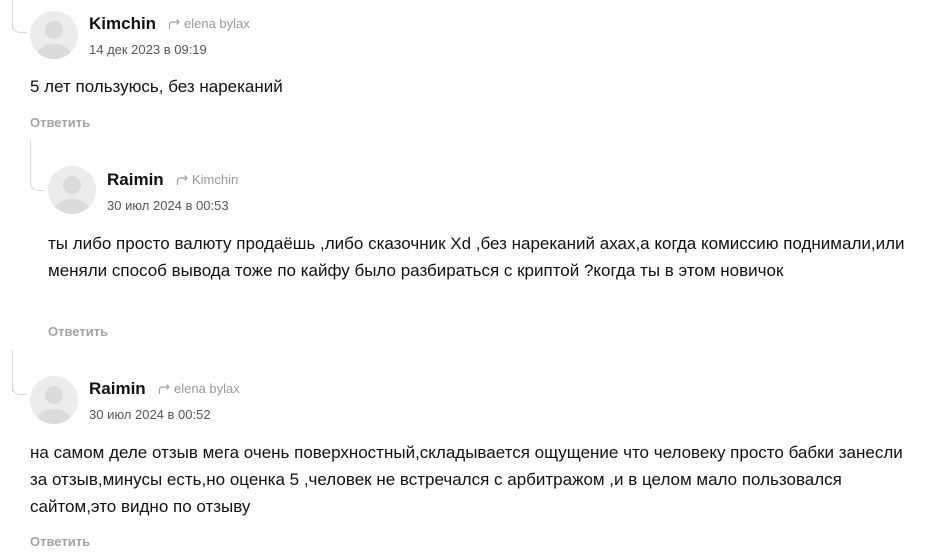 The image size is (935, 560). I want to click on avatar, so click(54, 400).